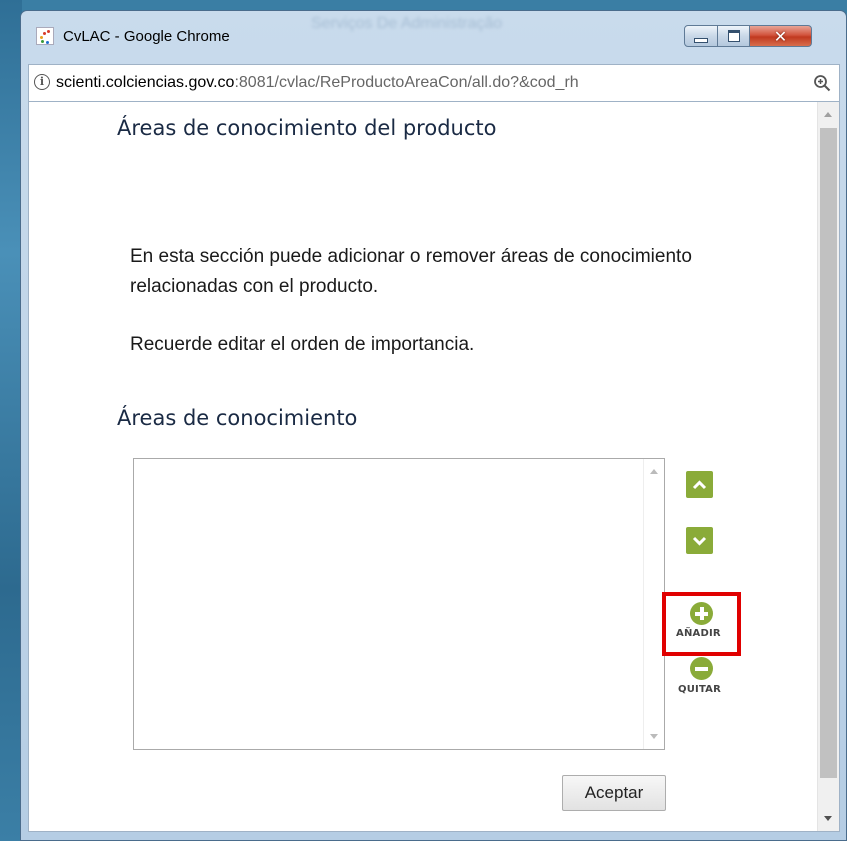 This screenshot has width=847, height=841. What do you see at coordinates (701, 668) in the screenshot?
I see `remove-icon` at bounding box center [701, 668].